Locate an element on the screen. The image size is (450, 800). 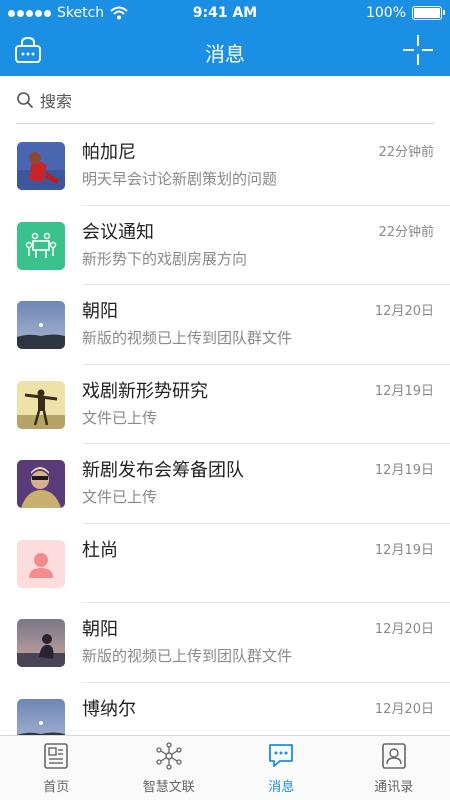
conversation-name: 新剧发布会筹备团队 is located at coordinates (163, 470).